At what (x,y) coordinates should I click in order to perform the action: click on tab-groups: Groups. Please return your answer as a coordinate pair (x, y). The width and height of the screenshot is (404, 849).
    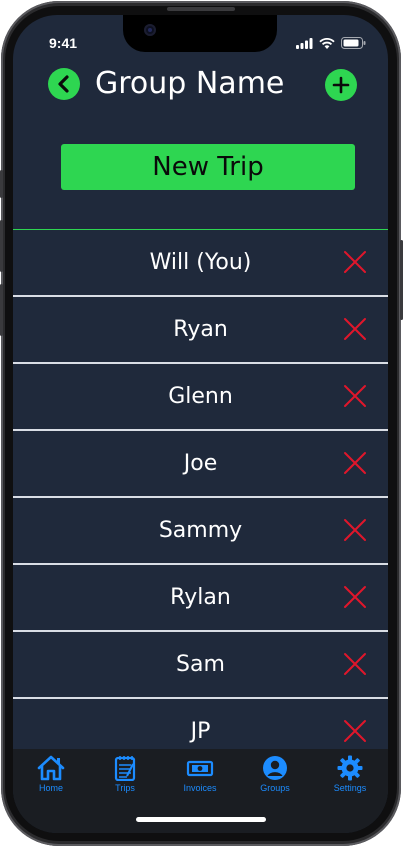
    Looking at the image, I should click on (275, 774).